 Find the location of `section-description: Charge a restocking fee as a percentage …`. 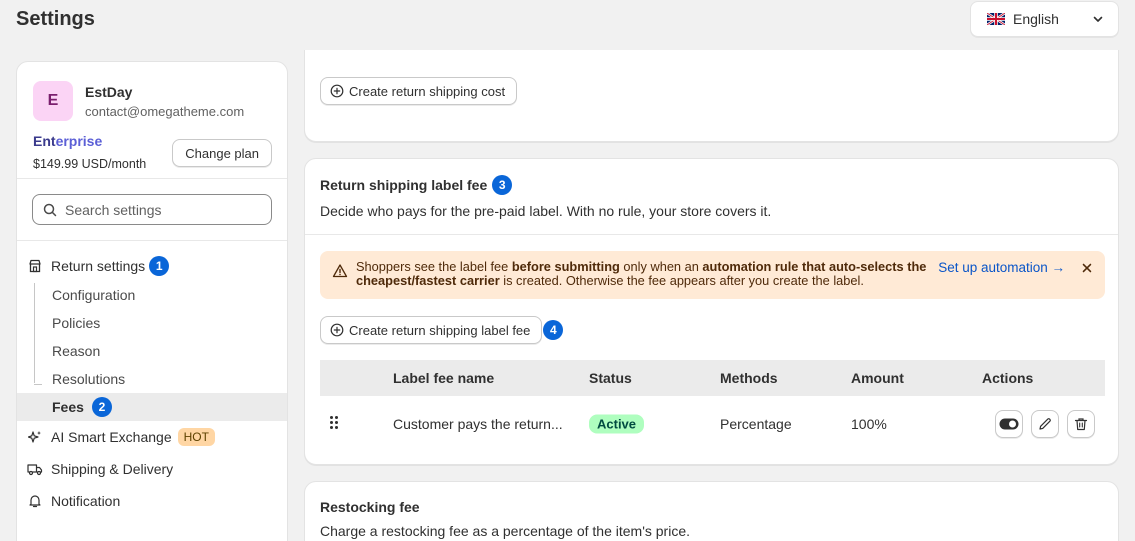

section-description: Charge a restocking fee as a percentage … is located at coordinates (505, 531).